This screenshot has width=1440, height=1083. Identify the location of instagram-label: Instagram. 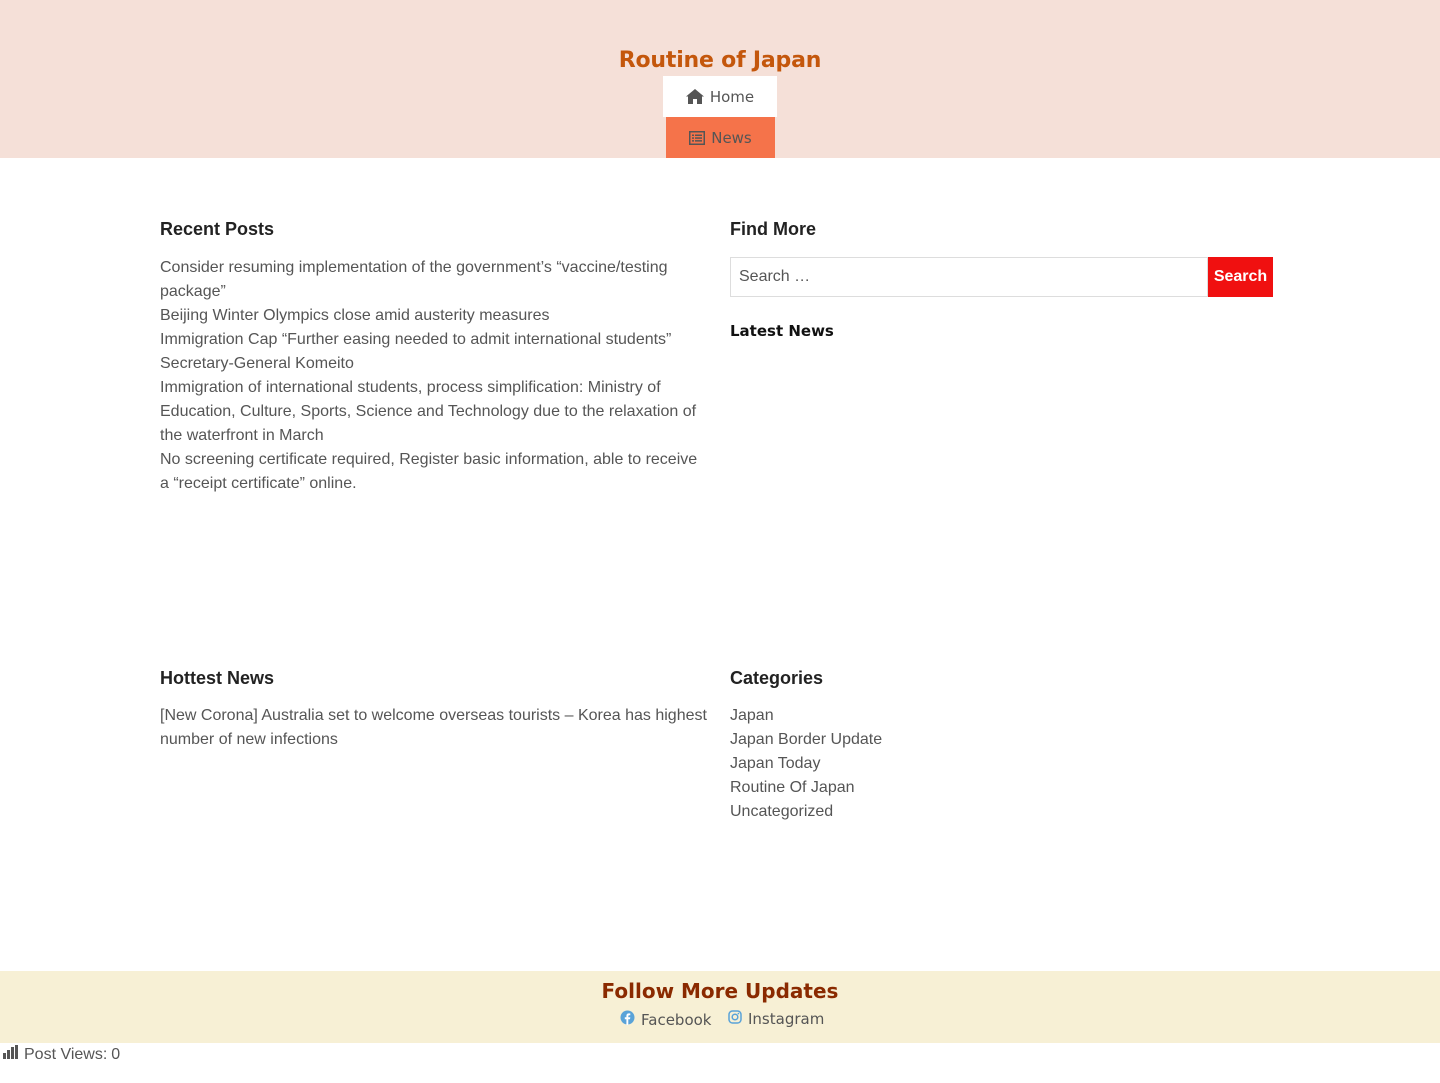
(786, 1019).